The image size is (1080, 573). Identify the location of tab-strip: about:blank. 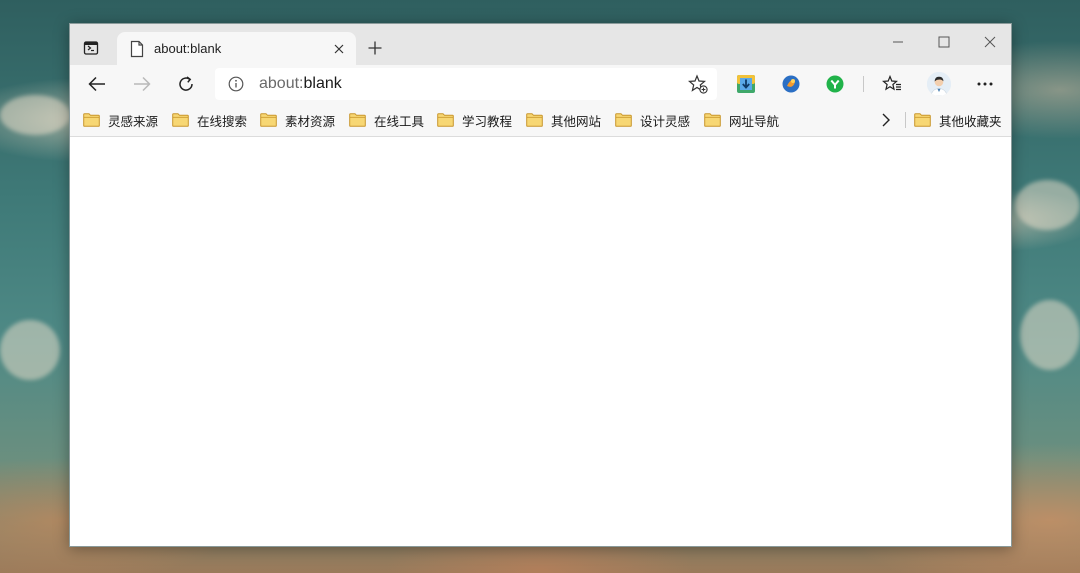
(540, 44).